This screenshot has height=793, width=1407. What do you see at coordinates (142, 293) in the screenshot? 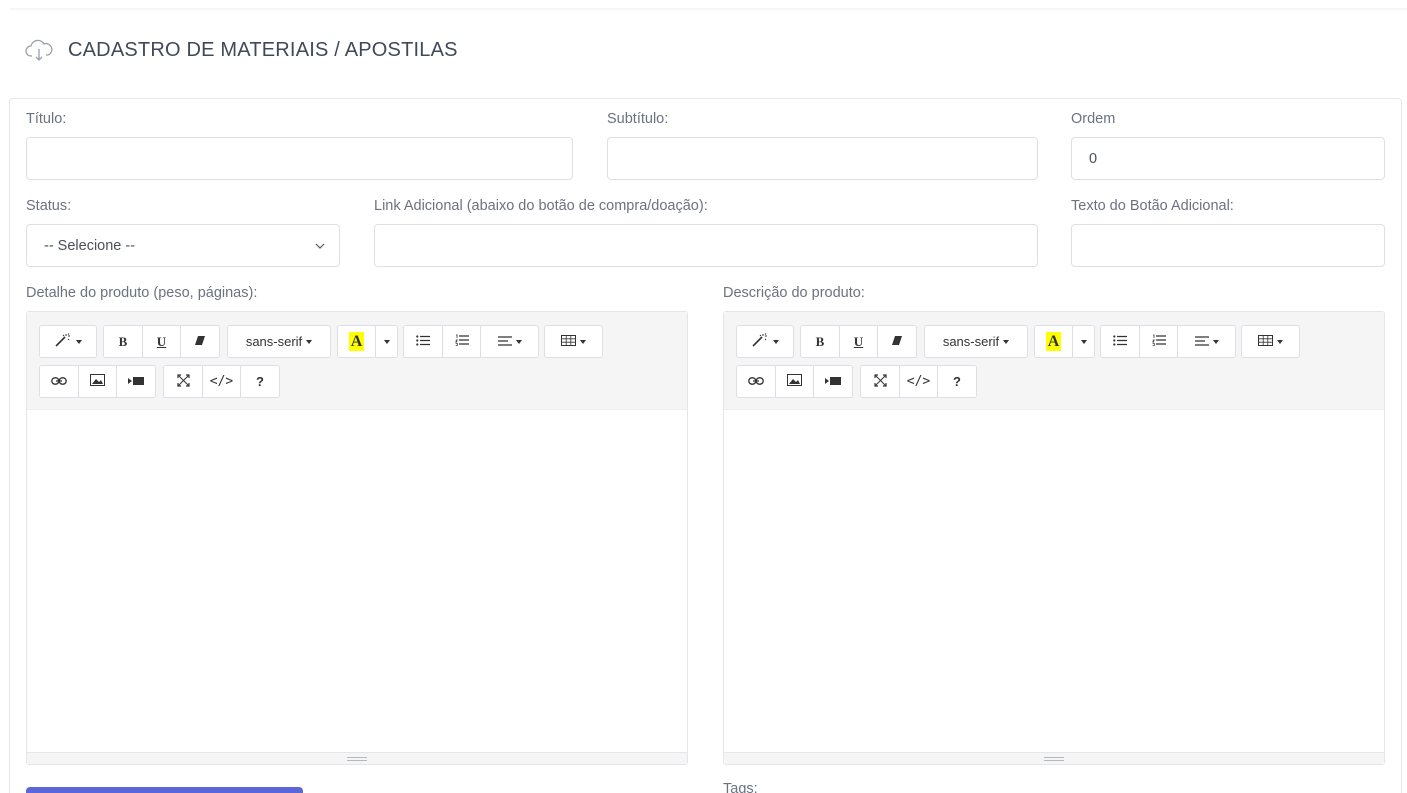
I see `detalhe-label: Detalhe do produto (peso, páginas):` at bounding box center [142, 293].